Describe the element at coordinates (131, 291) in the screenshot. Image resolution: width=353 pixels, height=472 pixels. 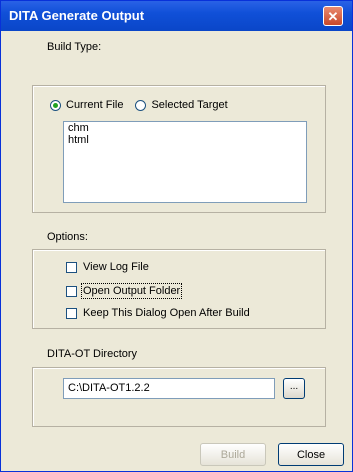
I see `open-output-label: Open Output Folder` at that location.